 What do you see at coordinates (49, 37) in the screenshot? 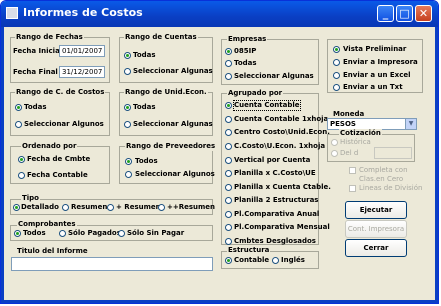
I see `group-title-fechas: Rango de Fechas` at bounding box center [49, 37].